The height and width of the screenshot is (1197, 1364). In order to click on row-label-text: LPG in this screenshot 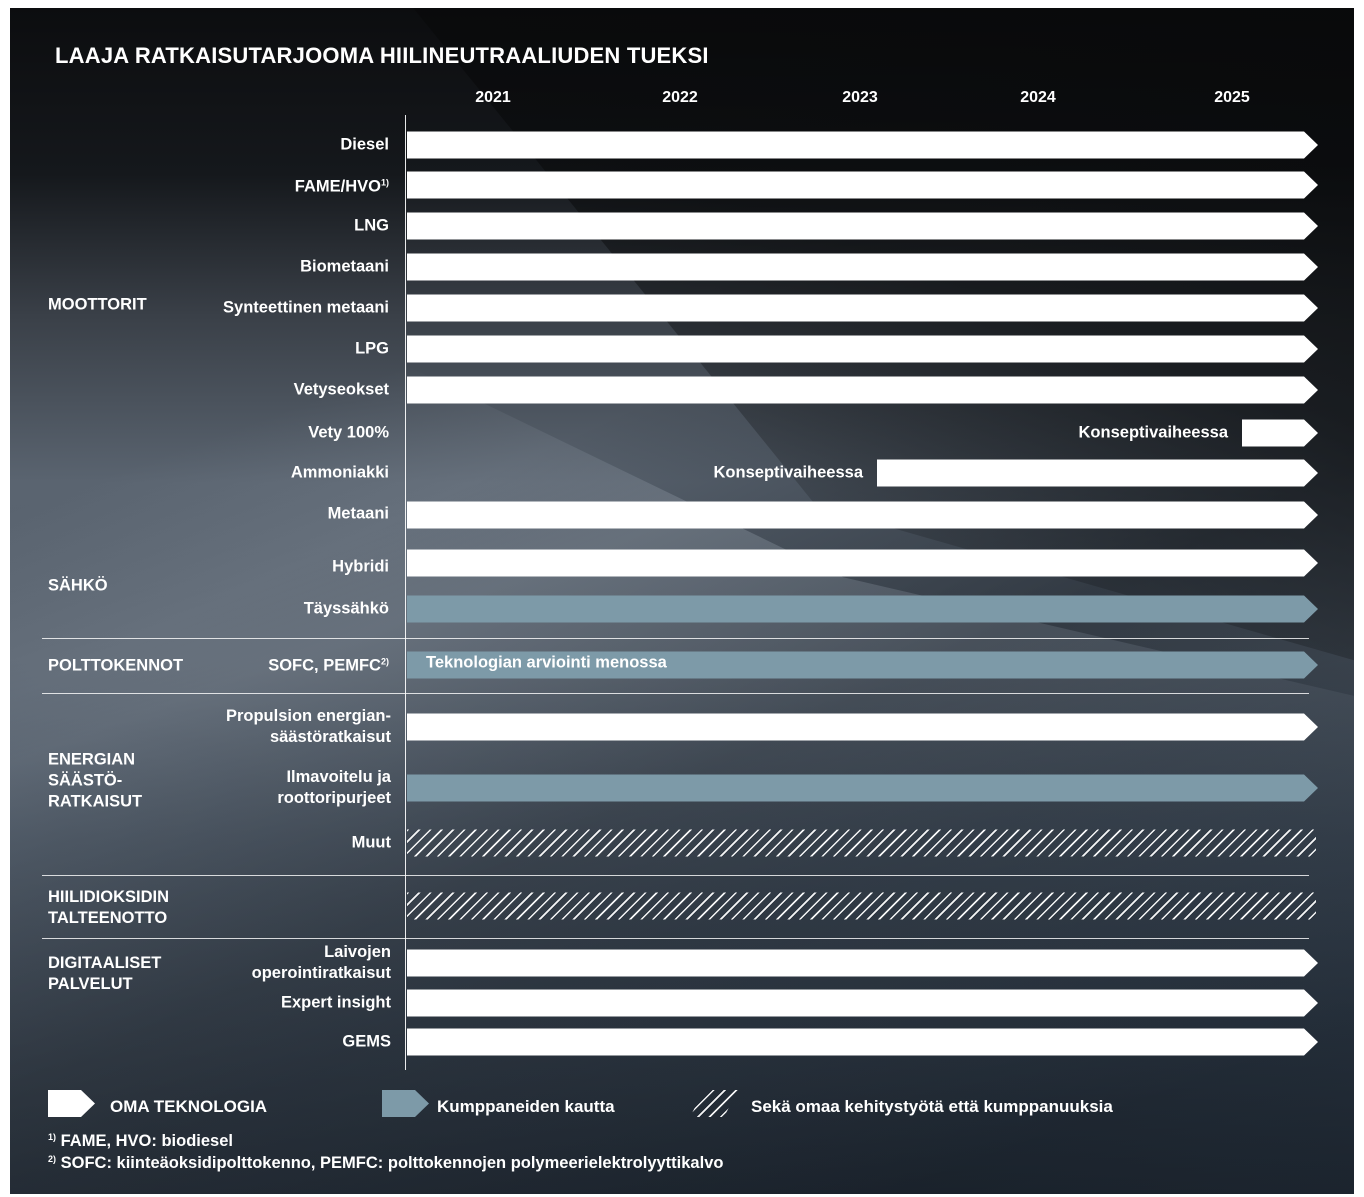, I will do `click(372, 348)`.